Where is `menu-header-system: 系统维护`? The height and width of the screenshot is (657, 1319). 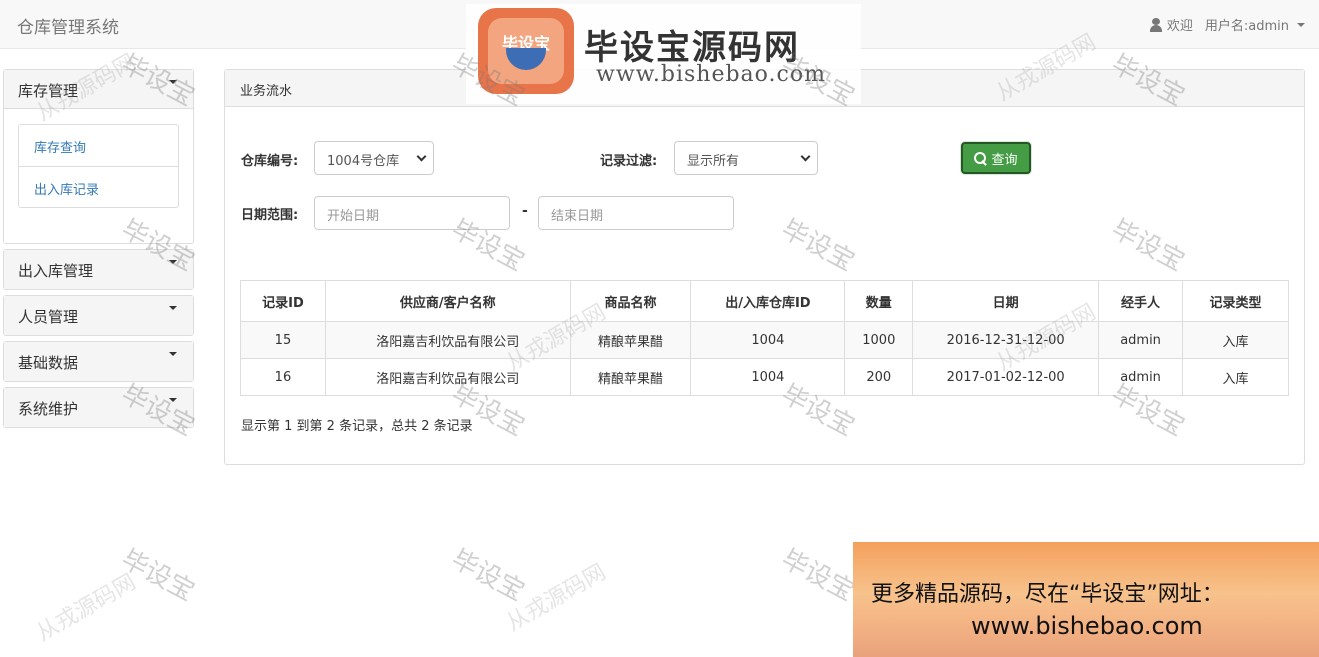
menu-header-system: 系统维护 is located at coordinates (98, 407).